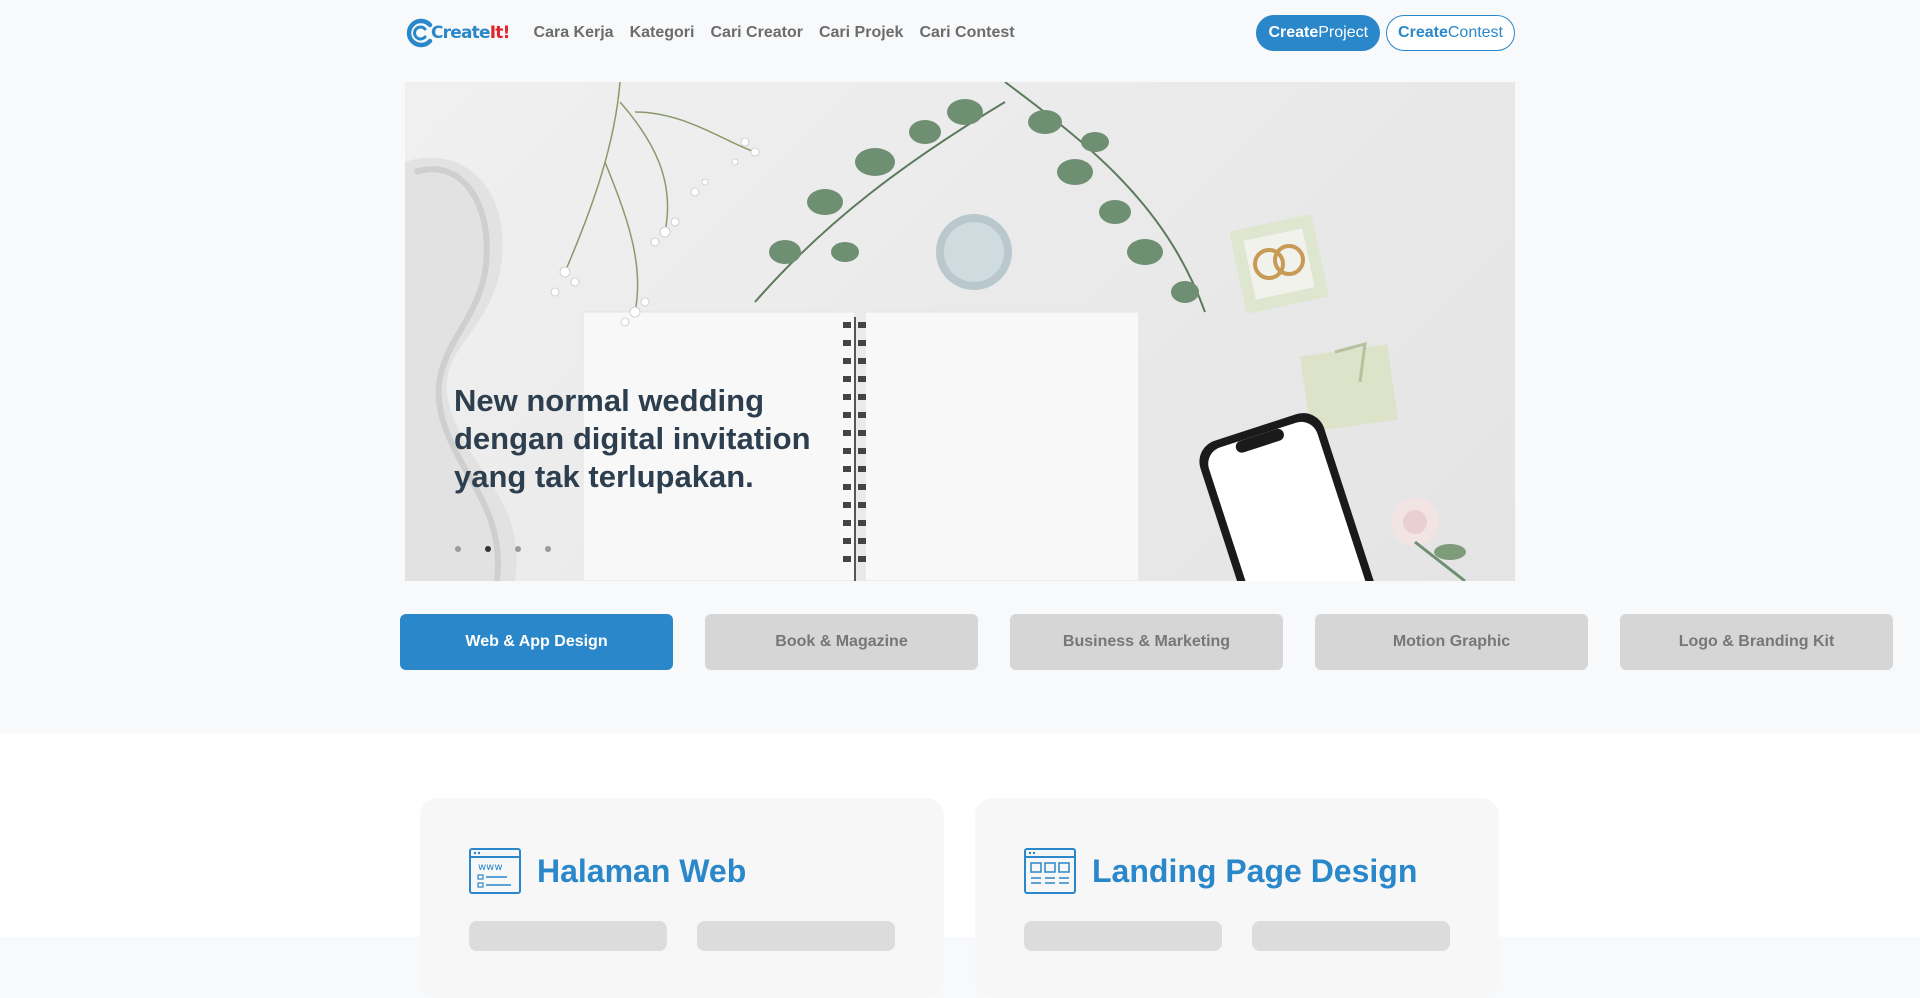 The width and height of the screenshot is (1920, 998). I want to click on createit-logo: CreateIt!, so click(457, 33).